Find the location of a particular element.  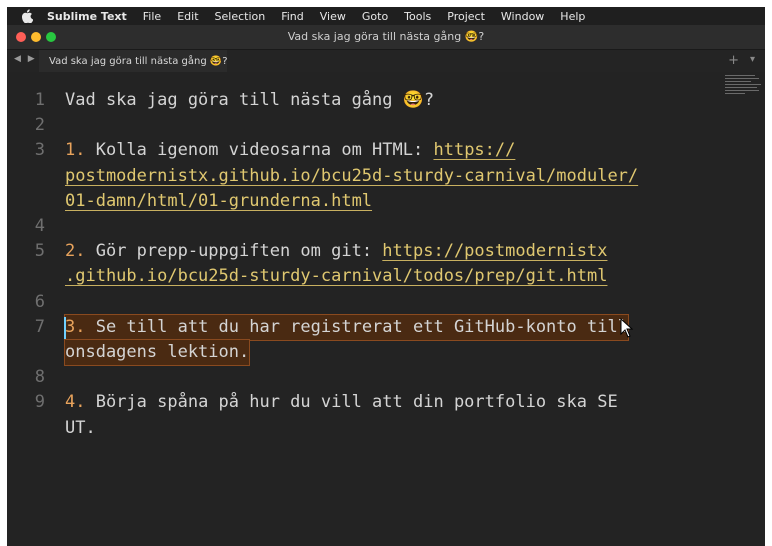

line-text: Vad ska jag göra till nästa gång 🤓? is located at coordinates (249, 100).